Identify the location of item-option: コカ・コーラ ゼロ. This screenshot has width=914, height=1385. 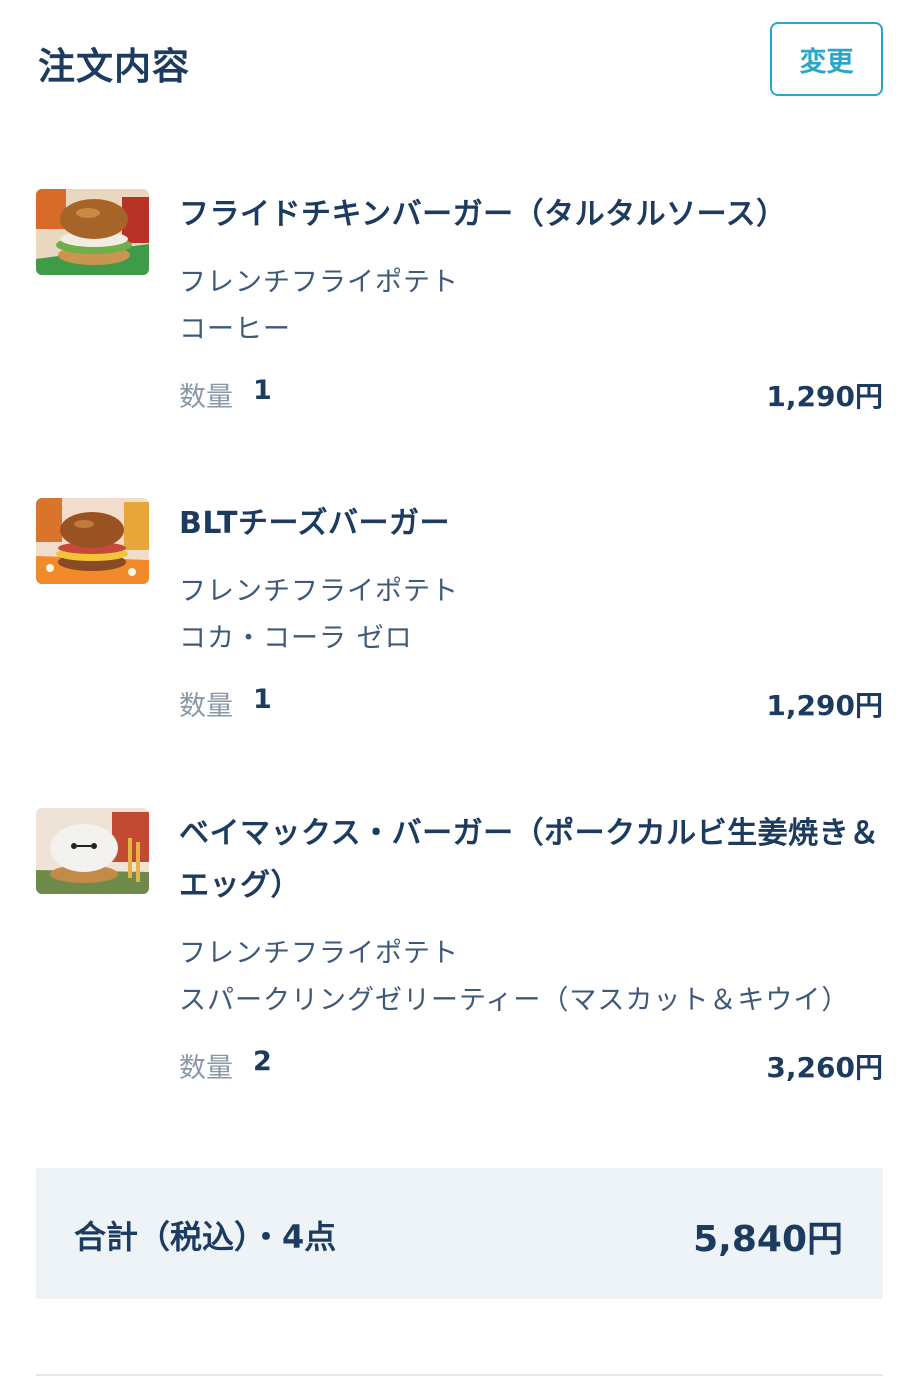
(296, 638).